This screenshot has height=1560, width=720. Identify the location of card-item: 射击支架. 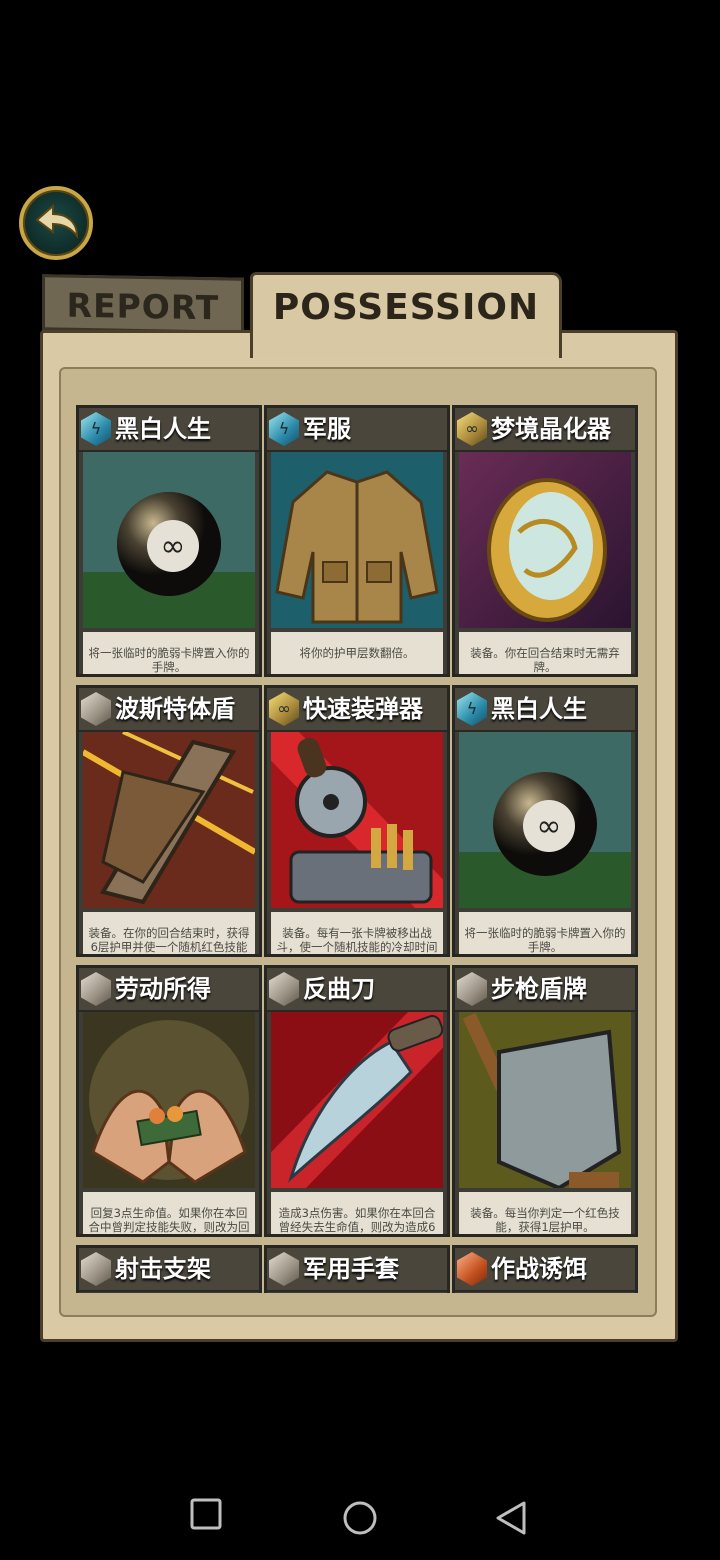
(169, 1269).